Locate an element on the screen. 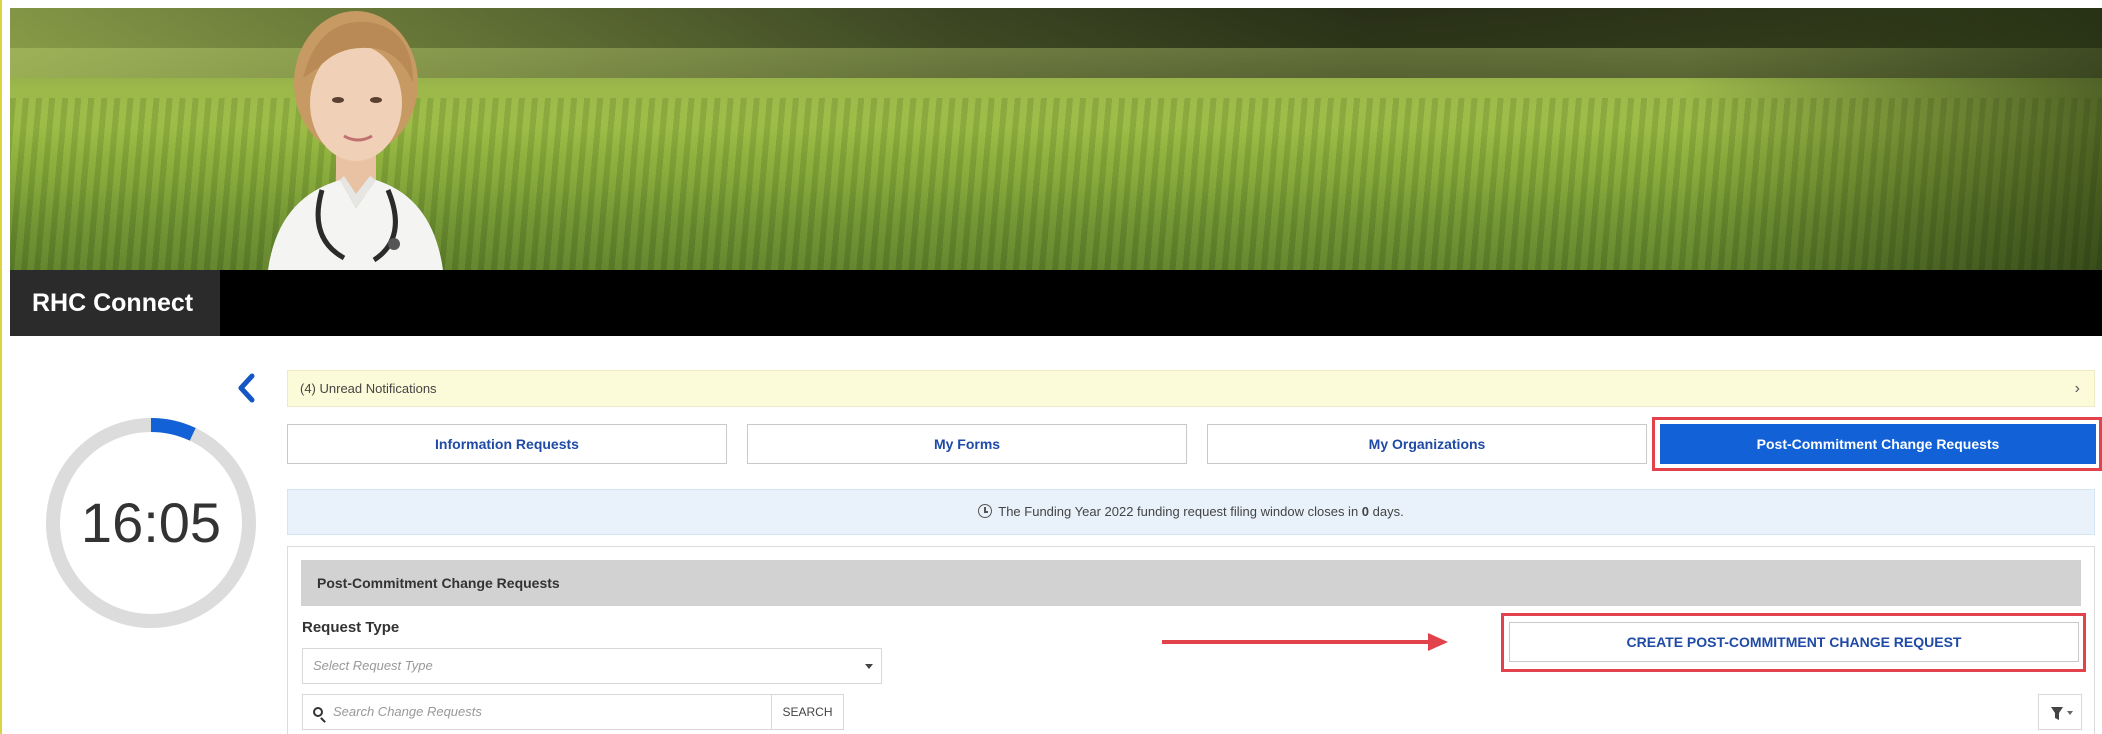  tab-highlight-box is located at coordinates (1877, 444).